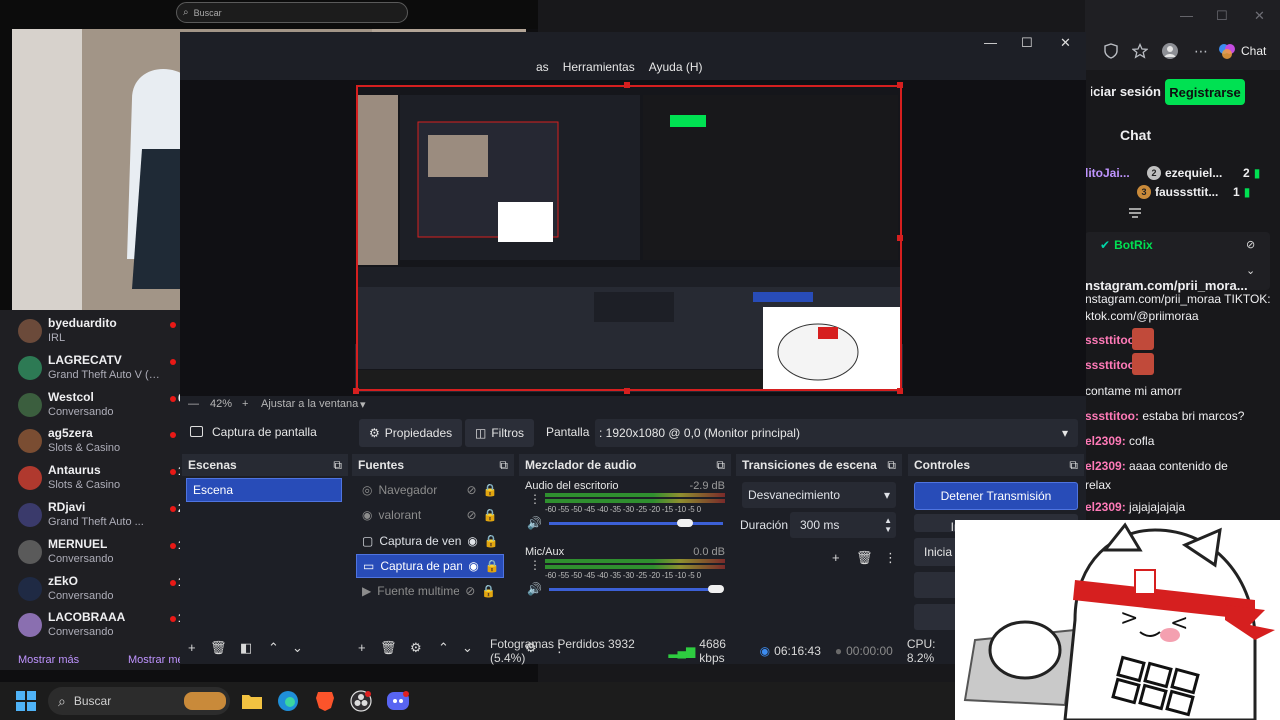 The image size is (1280, 720). I want to click on obs-studio-icon, so click(361, 701).